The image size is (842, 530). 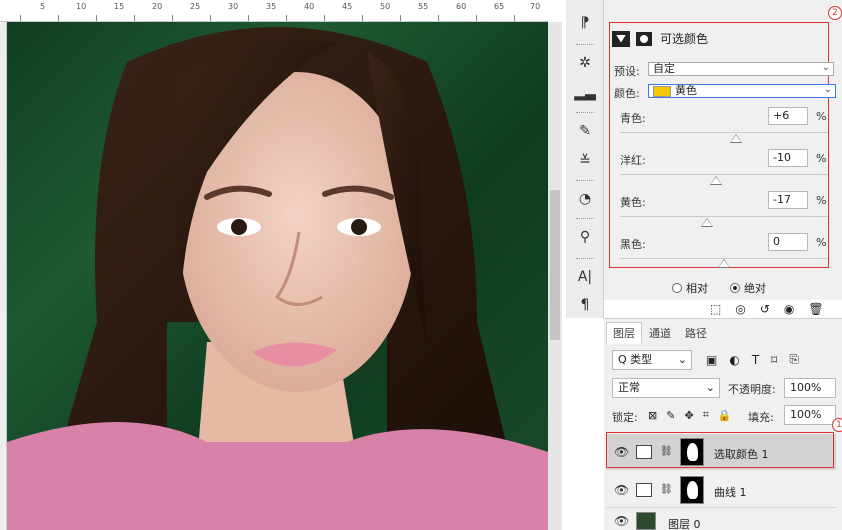 I want to click on color-label: 颜色:, so click(x=627, y=93).